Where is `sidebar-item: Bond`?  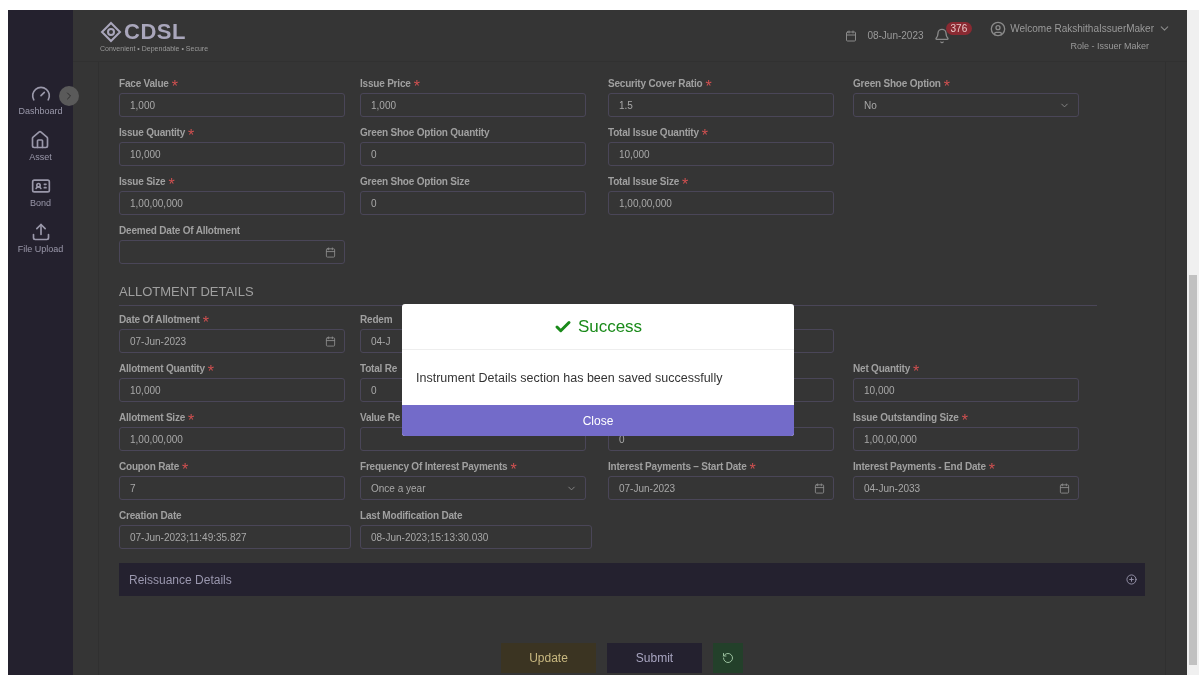 sidebar-item: Bond is located at coordinates (40, 192).